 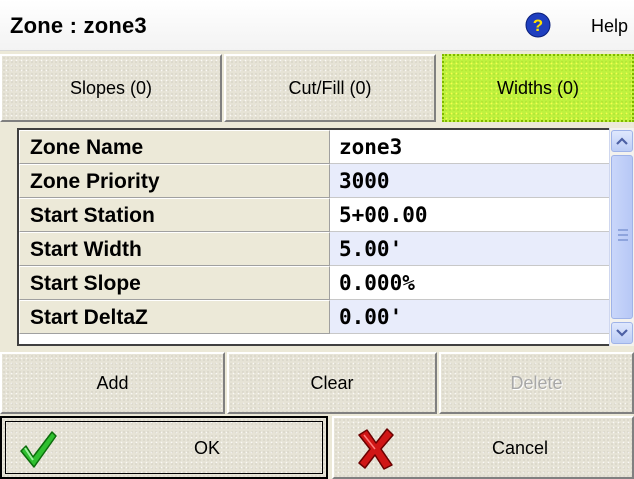 I want to click on chevron-down-icon, so click(x=622, y=333).